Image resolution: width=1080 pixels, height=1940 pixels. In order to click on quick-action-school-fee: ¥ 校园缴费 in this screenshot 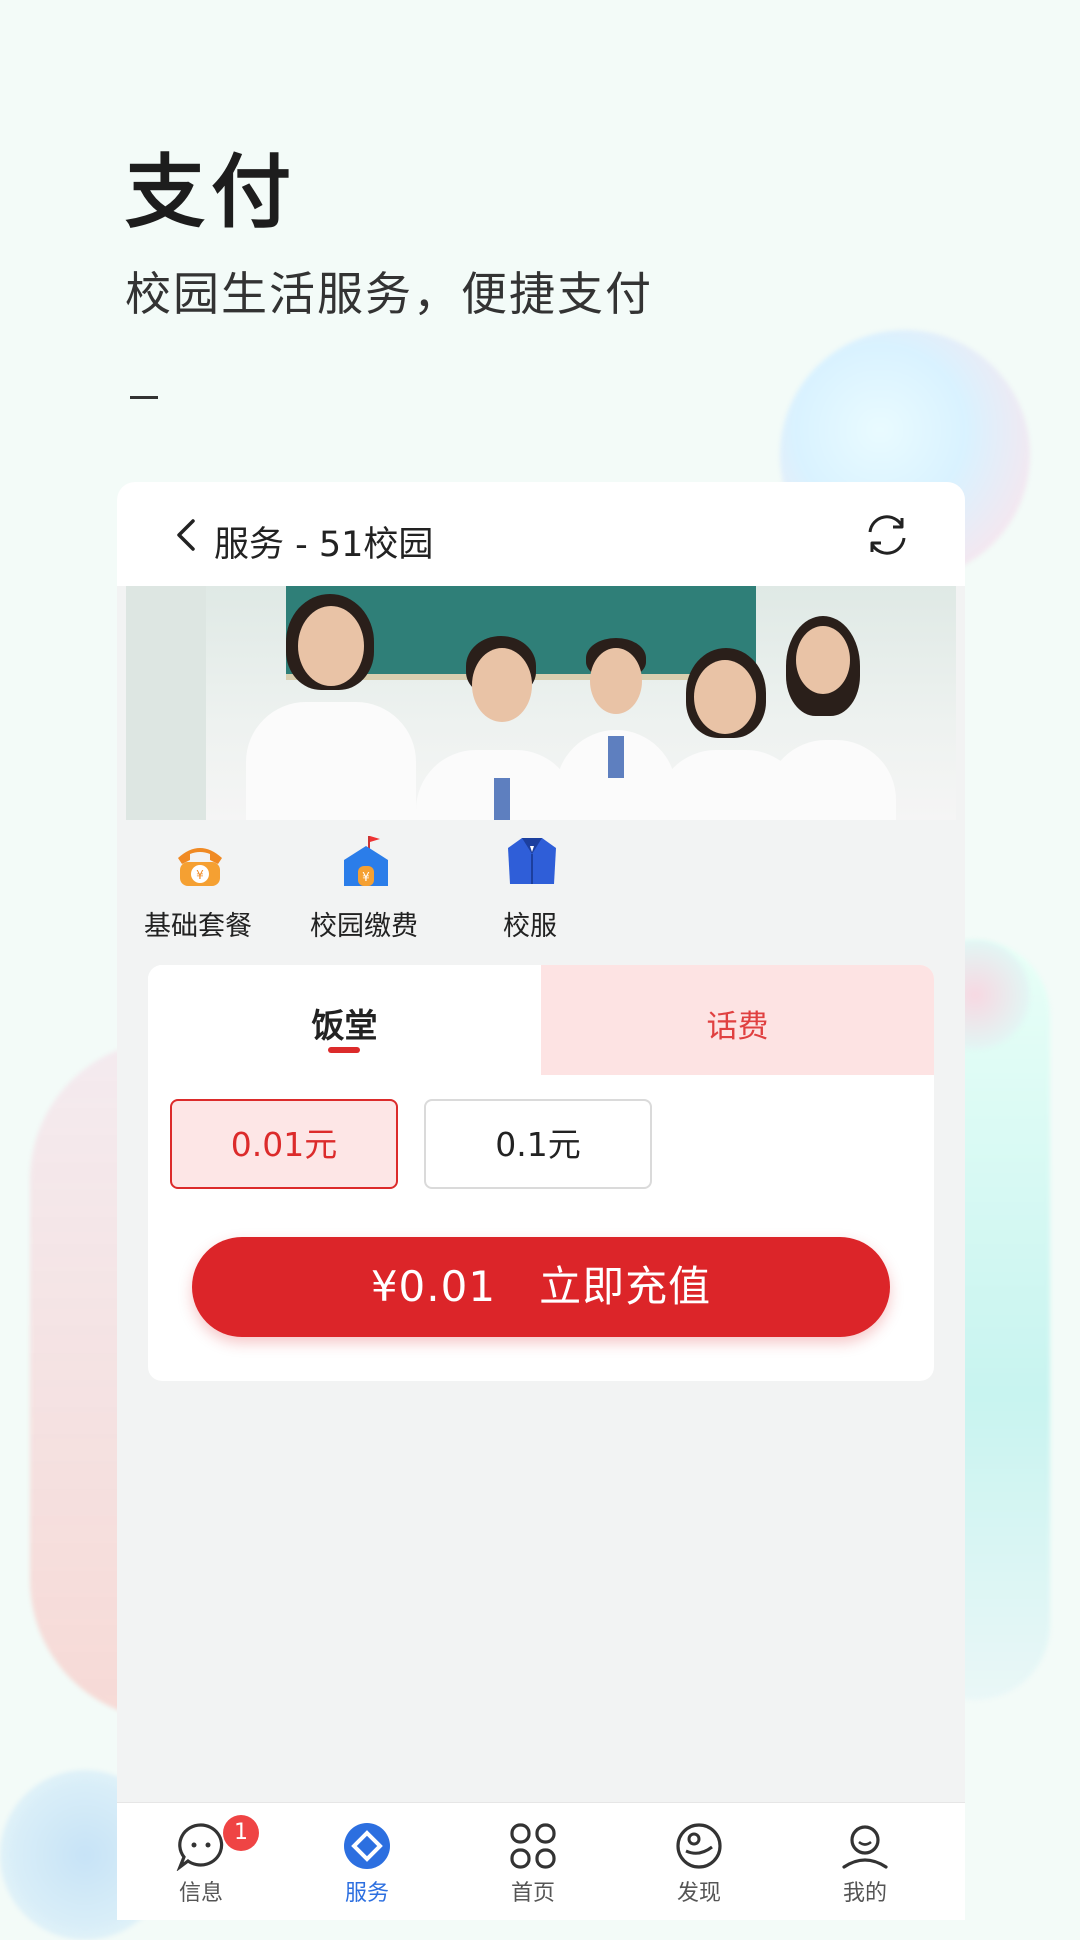, I will do `click(364, 885)`.